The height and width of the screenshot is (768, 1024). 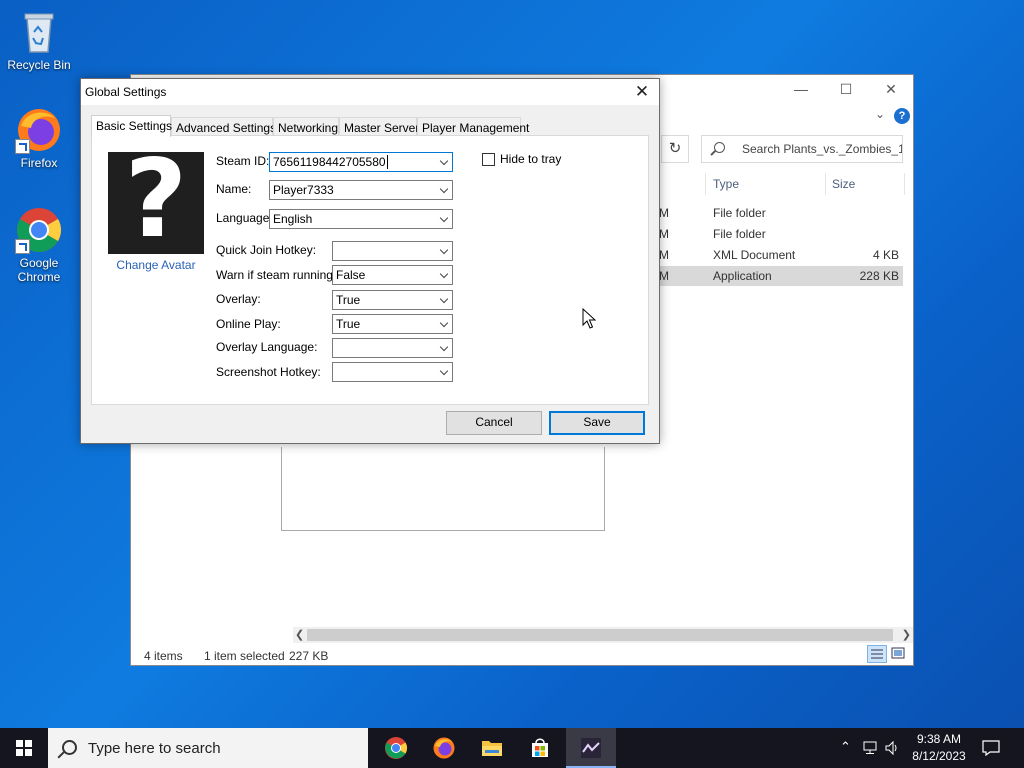 I want to click on network-icon, so click(x=870, y=748).